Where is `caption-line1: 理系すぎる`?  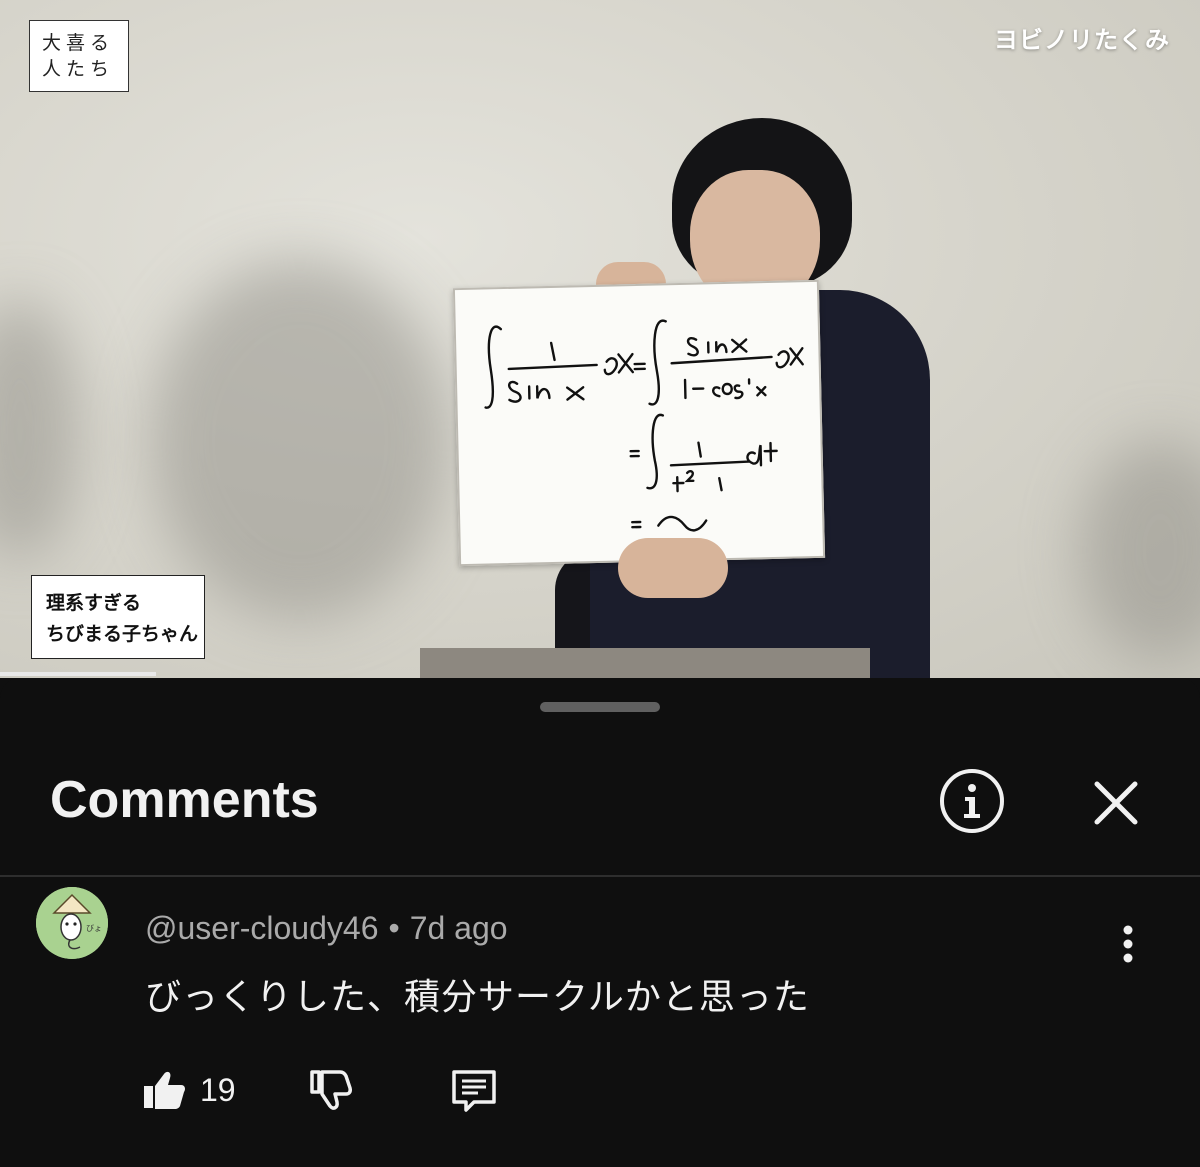
caption-line1: 理系すぎる is located at coordinates (94, 603).